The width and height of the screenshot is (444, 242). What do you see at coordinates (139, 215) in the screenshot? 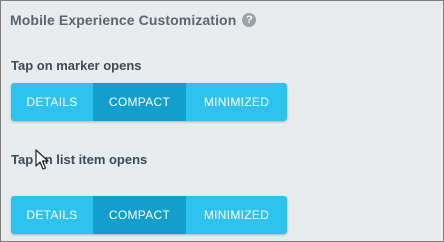
I see `list-compact-button: COMPACT` at bounding box center [139, 215].